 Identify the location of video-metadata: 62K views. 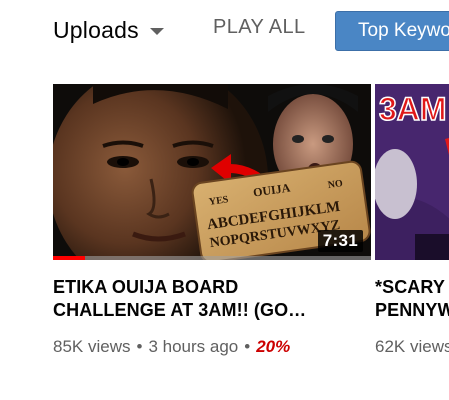
(412, 347).